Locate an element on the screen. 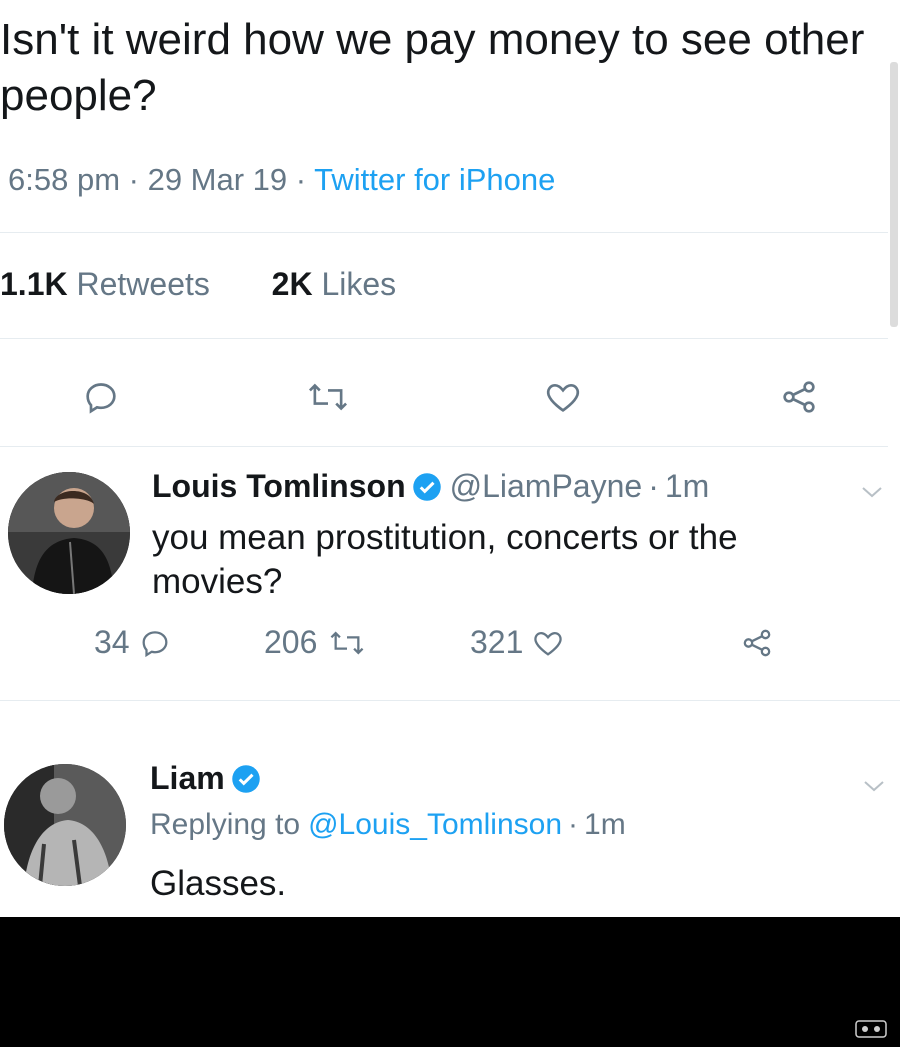 The image size is (900, 1047). retweets-stat: 1.1K Retweets is located at coordinates (109, 284).